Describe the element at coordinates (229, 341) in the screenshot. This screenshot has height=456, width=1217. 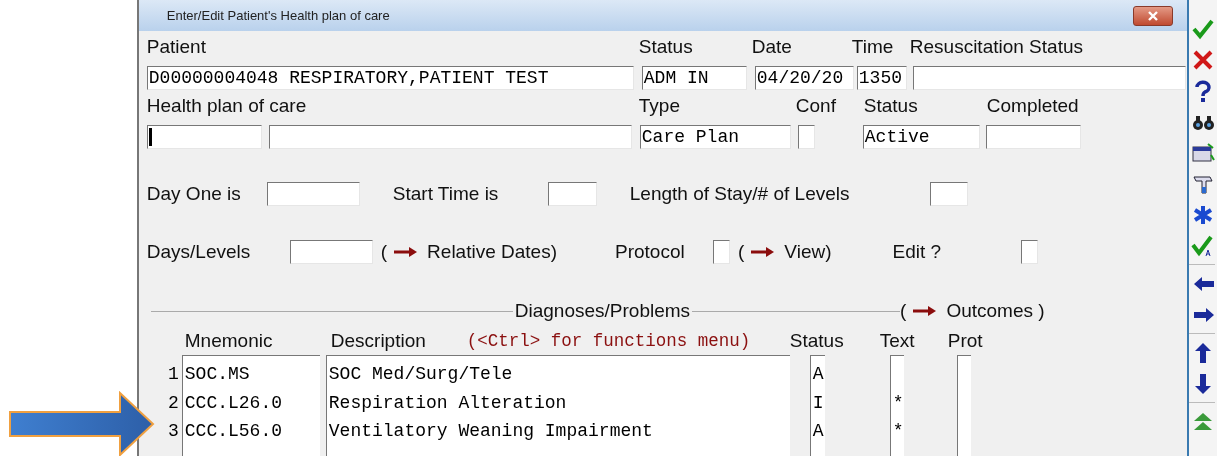
I see `column-header: Mnemonic` at that location.